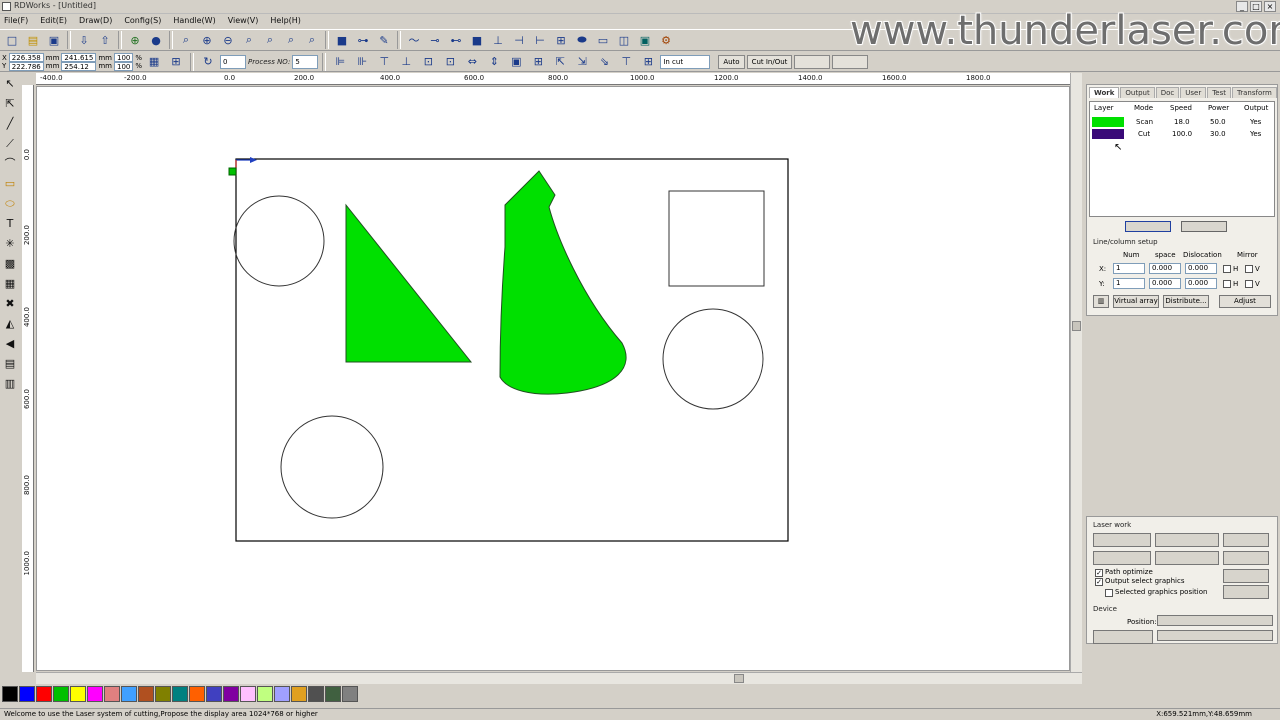 This screenshot has height=720, width=1280. Describe the element at coordinates (135, 40) in the screenshot. I see `add-circle-icon: ⊕` at that location.